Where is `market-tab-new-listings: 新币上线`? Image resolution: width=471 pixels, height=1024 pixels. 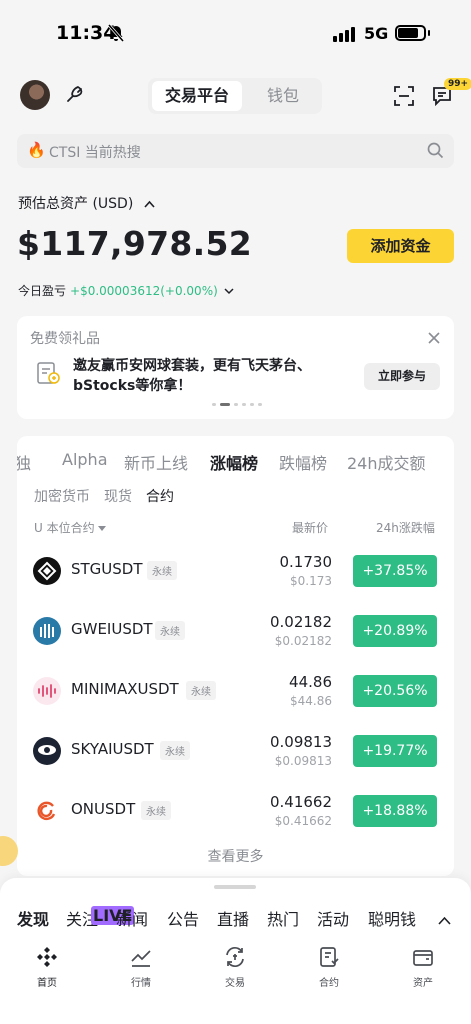 market-tab-new-listings: 新币上线 is located at coordinates (156, 462).